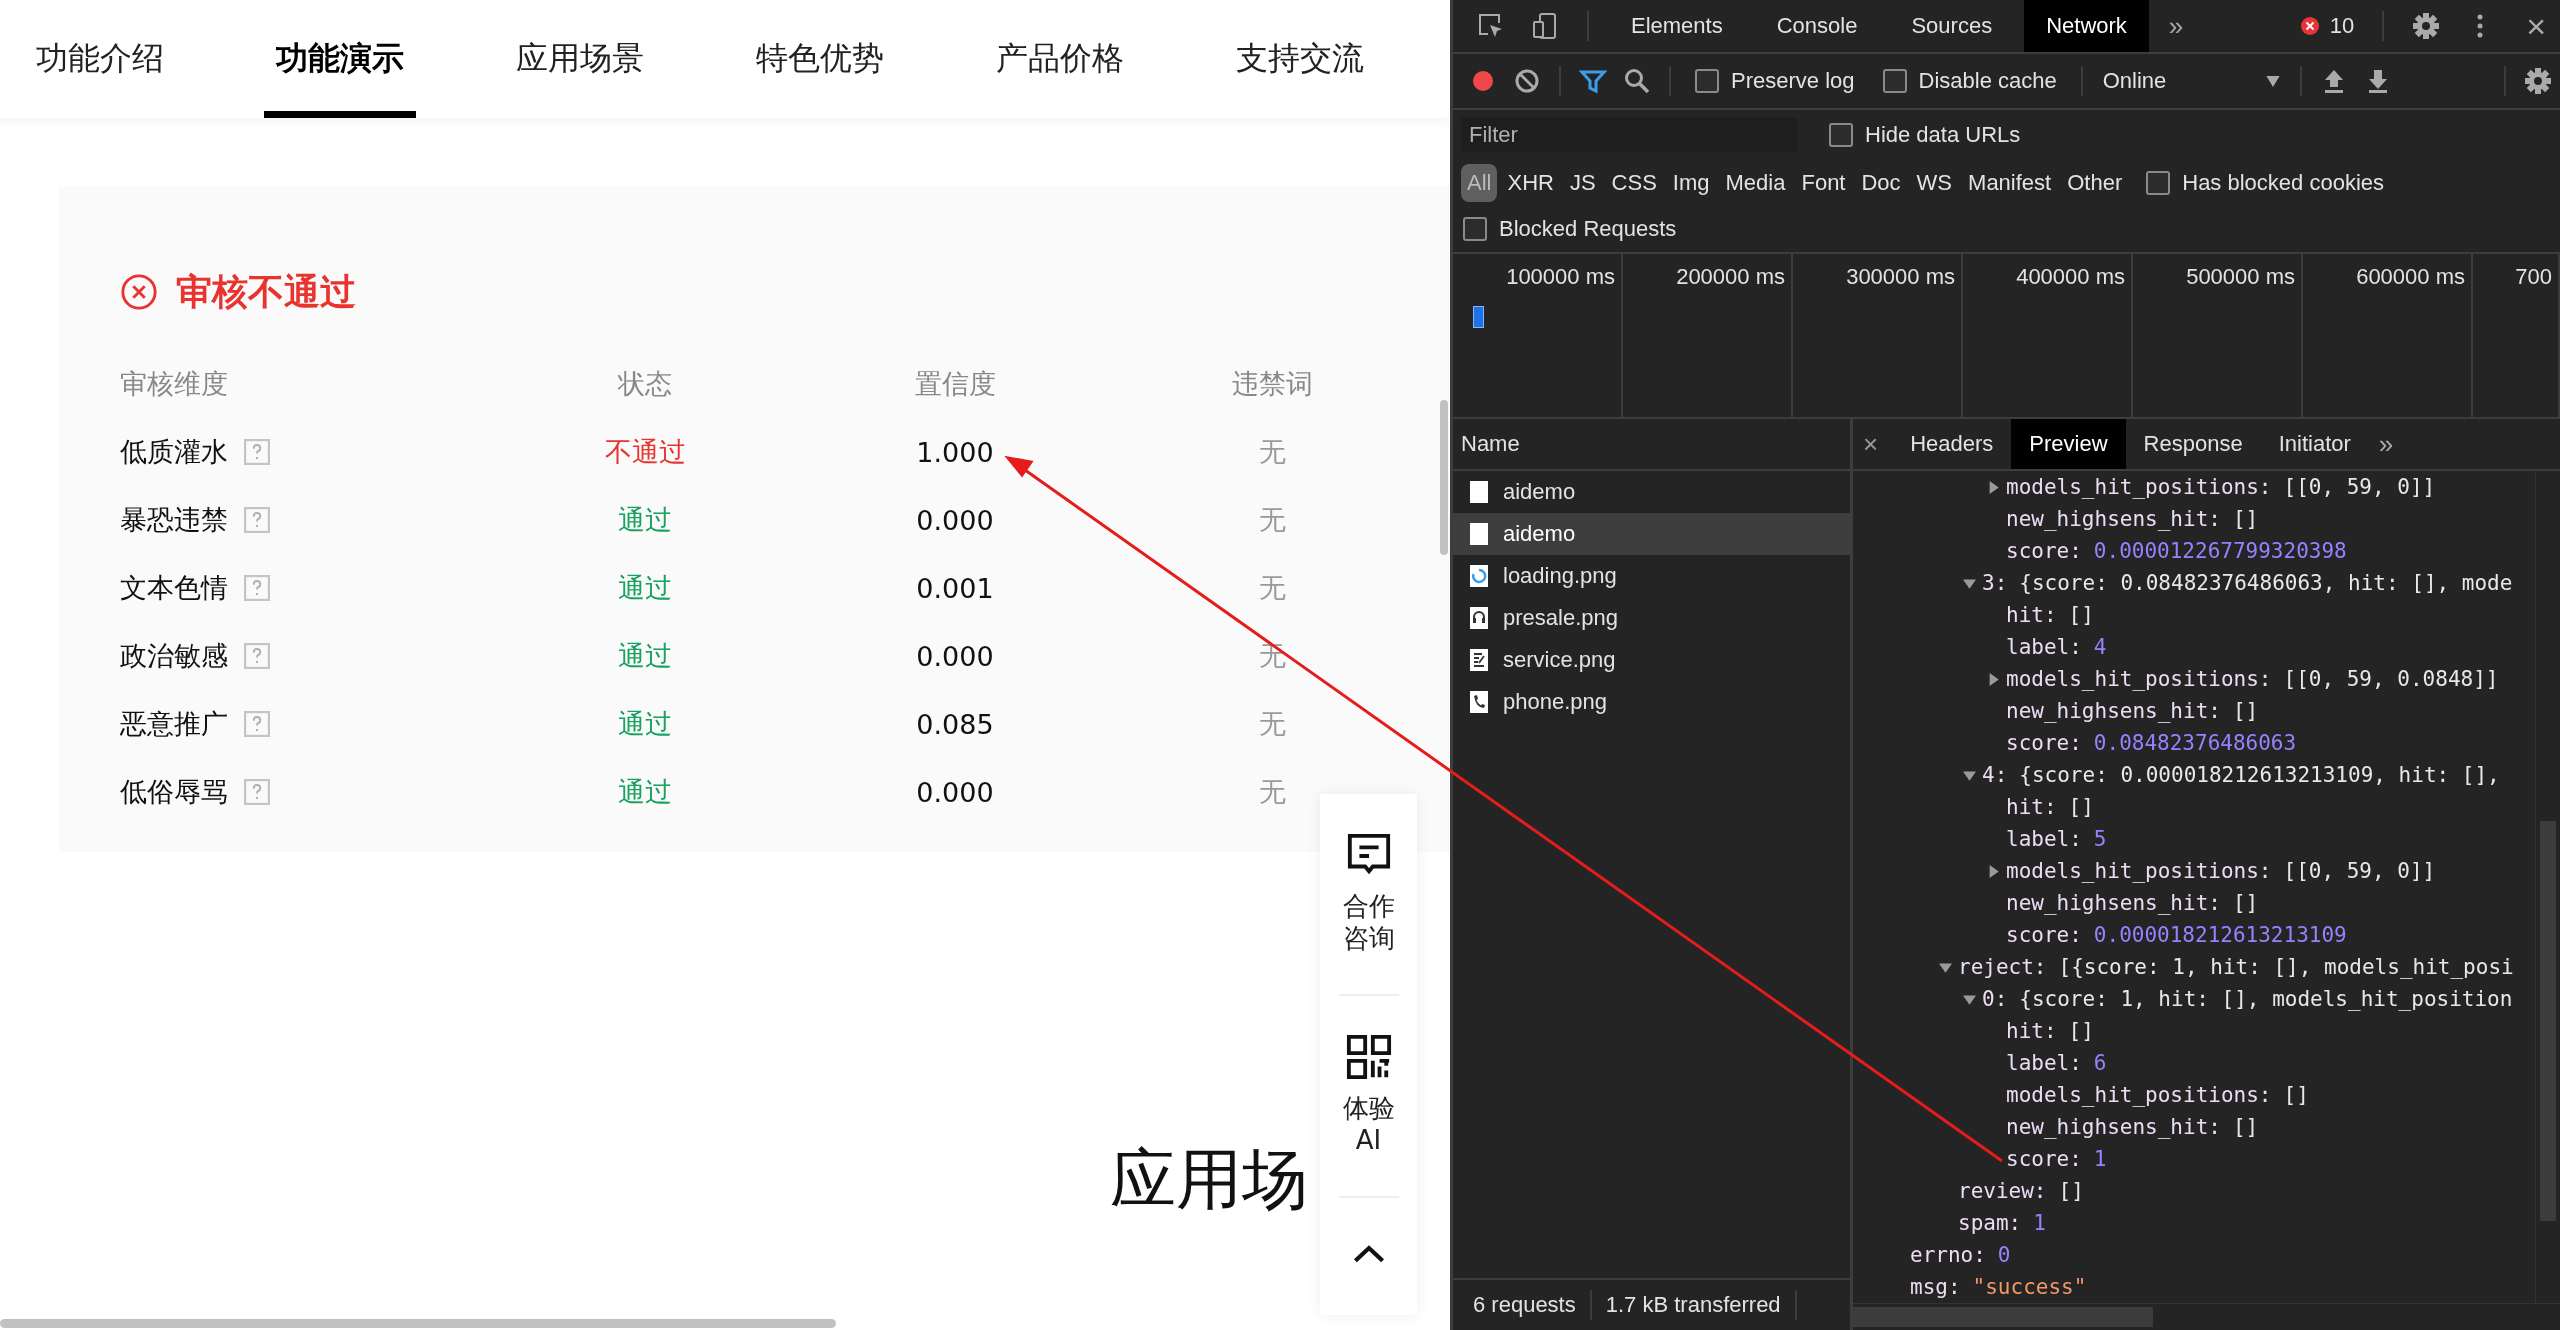  Describe the element at coordinates (2002, 967) in the screenshot. I see `property-key: reject:` at that location.